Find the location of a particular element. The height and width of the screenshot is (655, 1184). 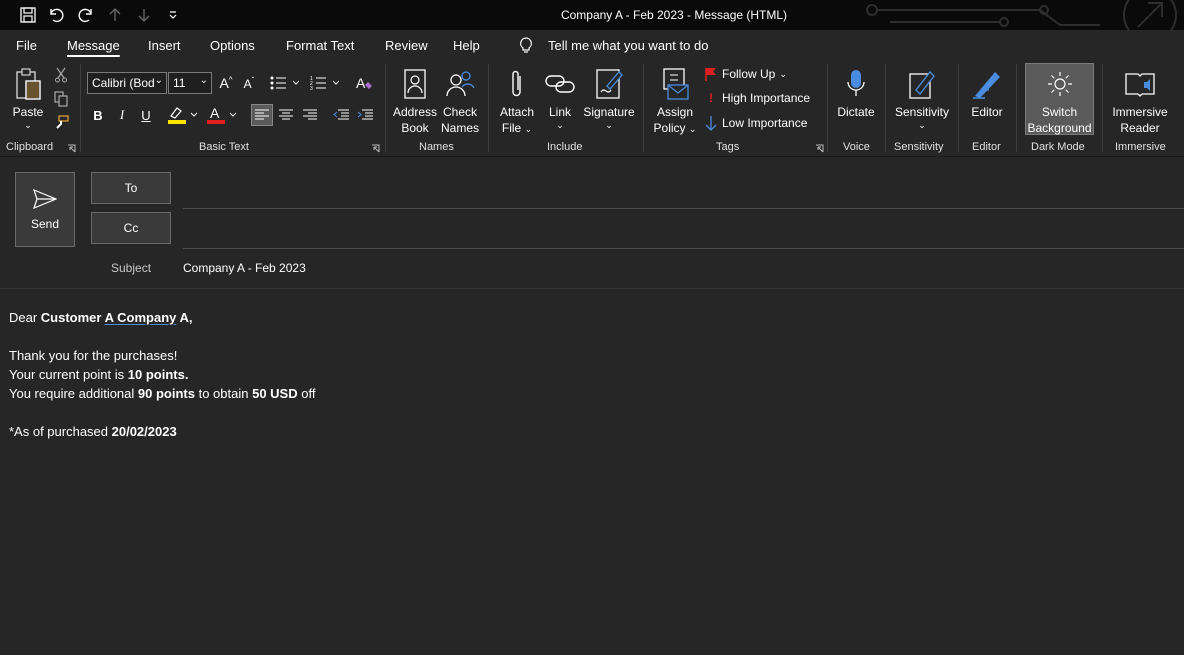

group-voice-label: Voice is located at coordinates (856, 147).